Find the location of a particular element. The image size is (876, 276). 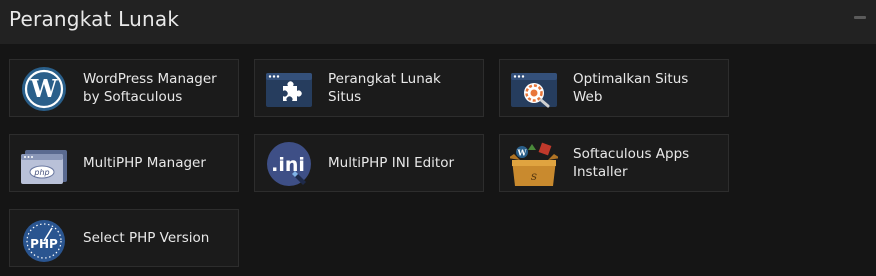

svg-text: PHP is located at coordinates (44, 244).